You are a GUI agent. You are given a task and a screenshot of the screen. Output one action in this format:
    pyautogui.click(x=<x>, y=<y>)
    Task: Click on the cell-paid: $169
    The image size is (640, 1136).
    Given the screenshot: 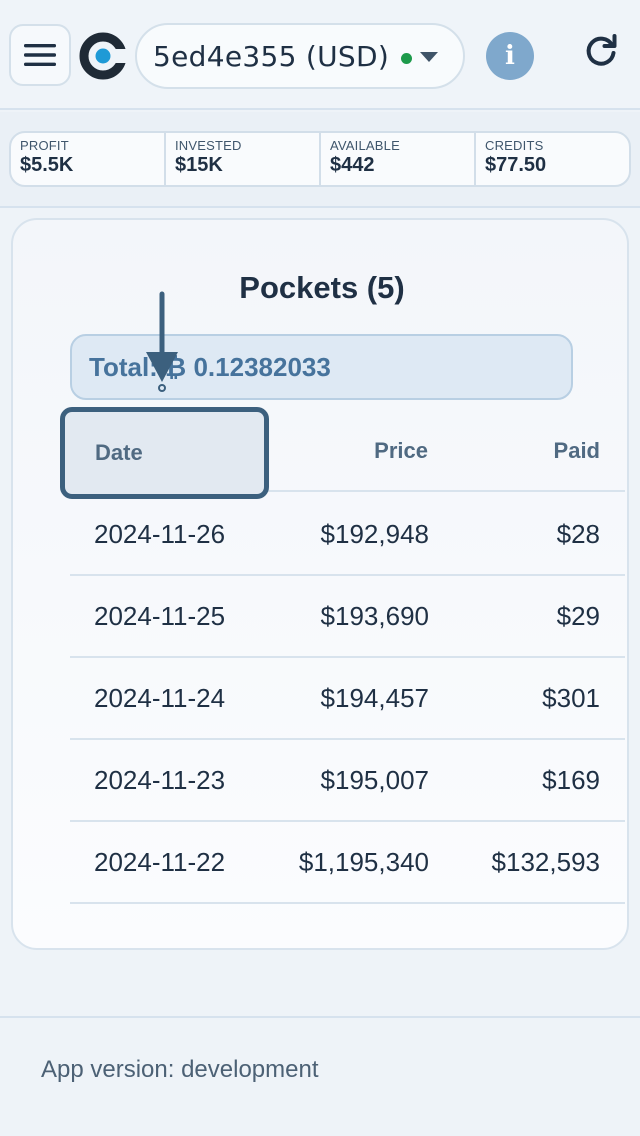 What is the action you would take?
    pyautogui.click(x=571, y=779)
    